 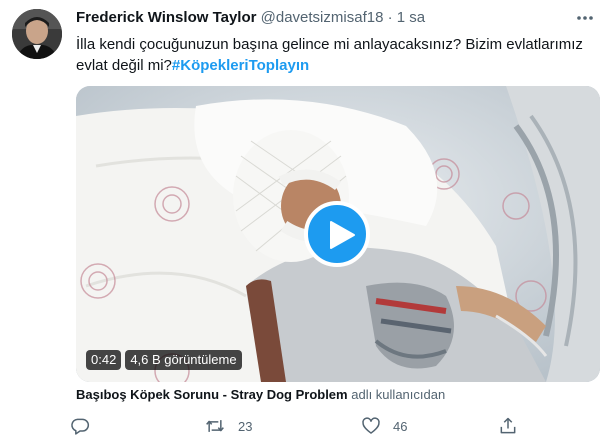 What do you see at coordinates (322, 17) in the screenshot?
I see `user-handle: @davetsizmisaf18` at bounding box center [322, 17].